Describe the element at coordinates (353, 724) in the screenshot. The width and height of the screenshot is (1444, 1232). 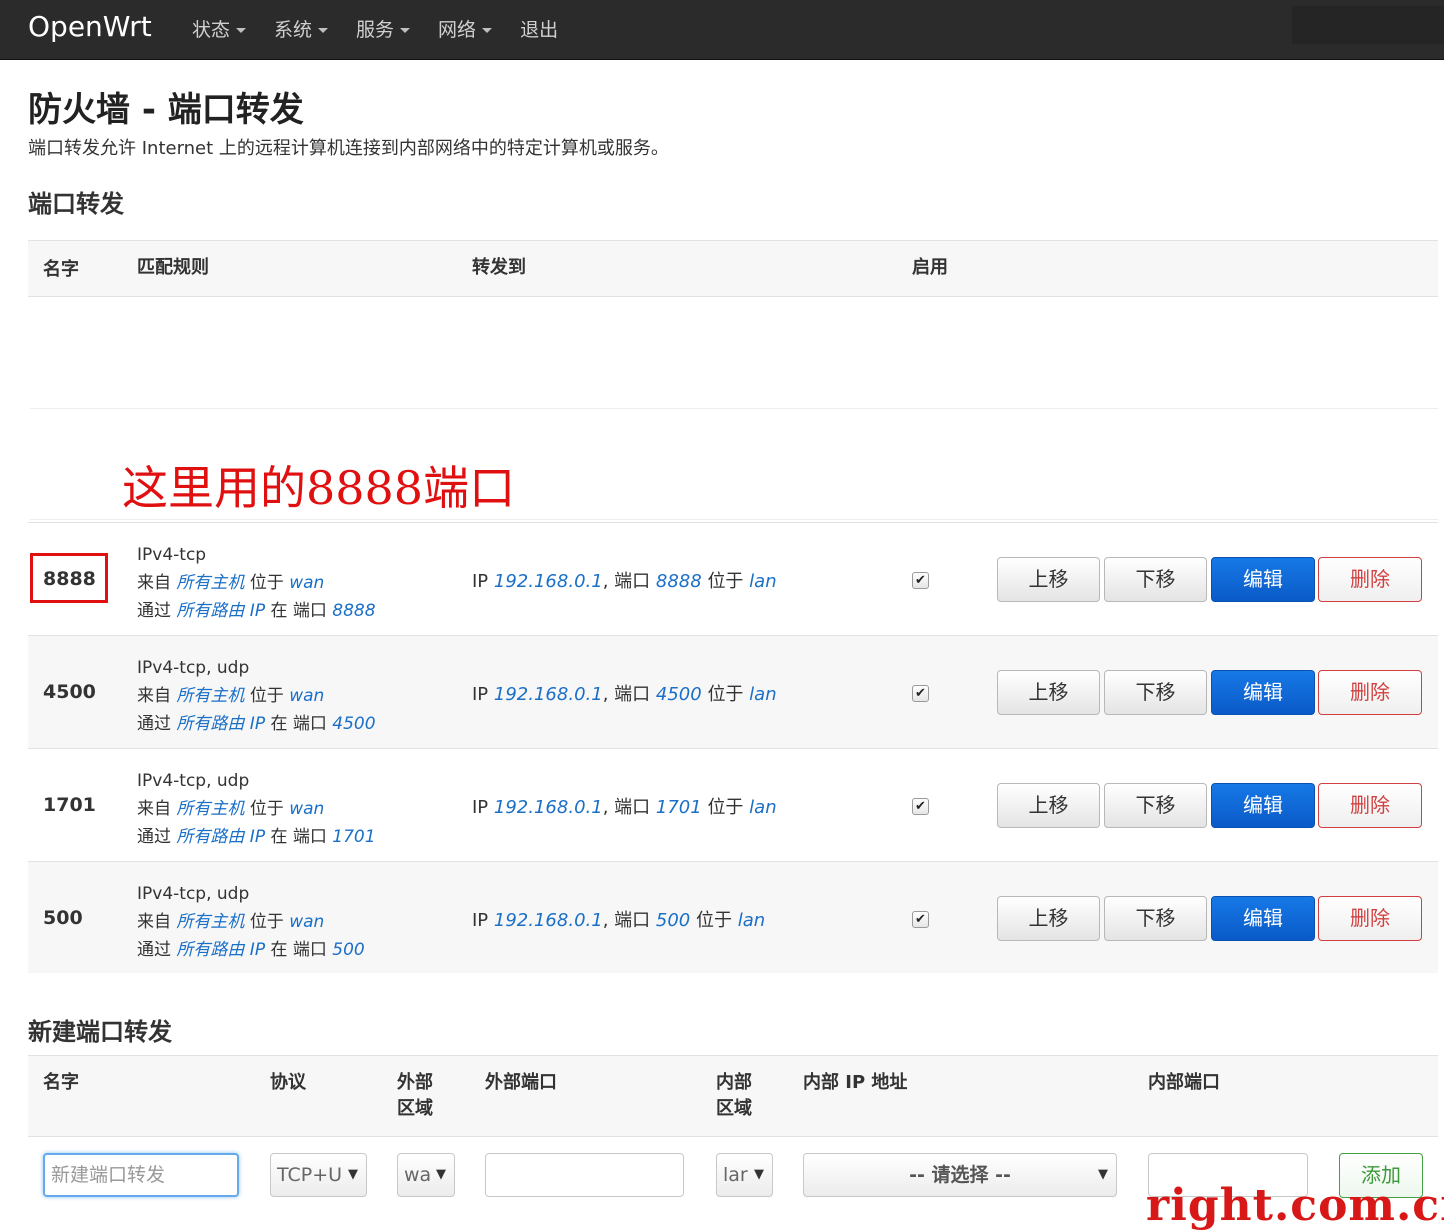
I see `port-link: 4500` at that location.